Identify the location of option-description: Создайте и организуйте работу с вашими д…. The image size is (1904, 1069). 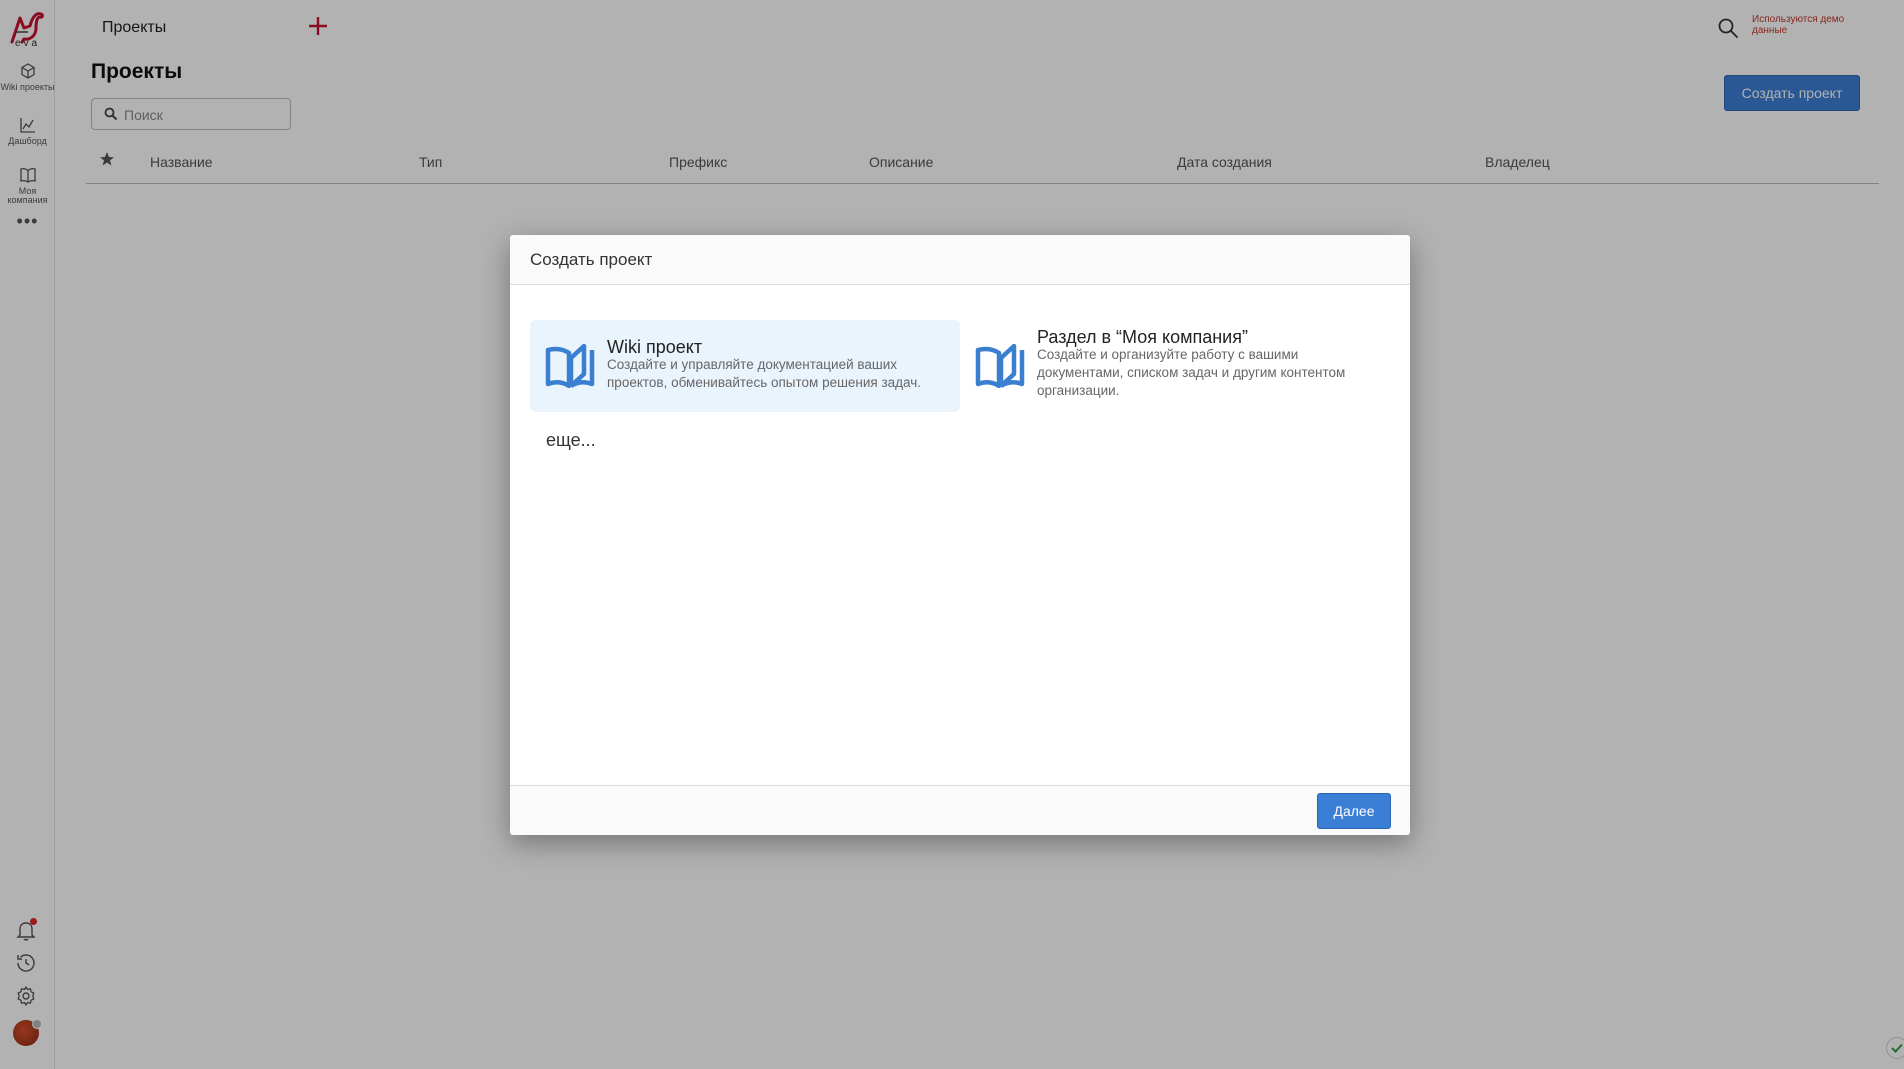
(1191, 372).